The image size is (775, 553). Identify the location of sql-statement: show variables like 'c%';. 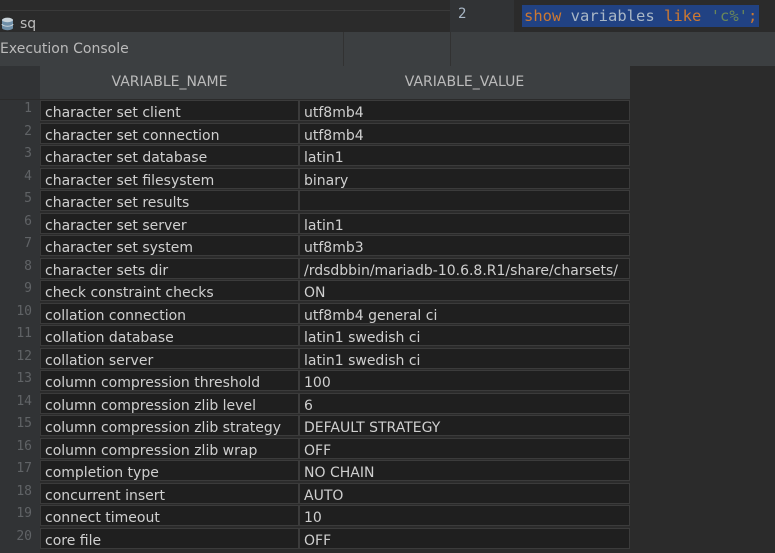
(641, 16).